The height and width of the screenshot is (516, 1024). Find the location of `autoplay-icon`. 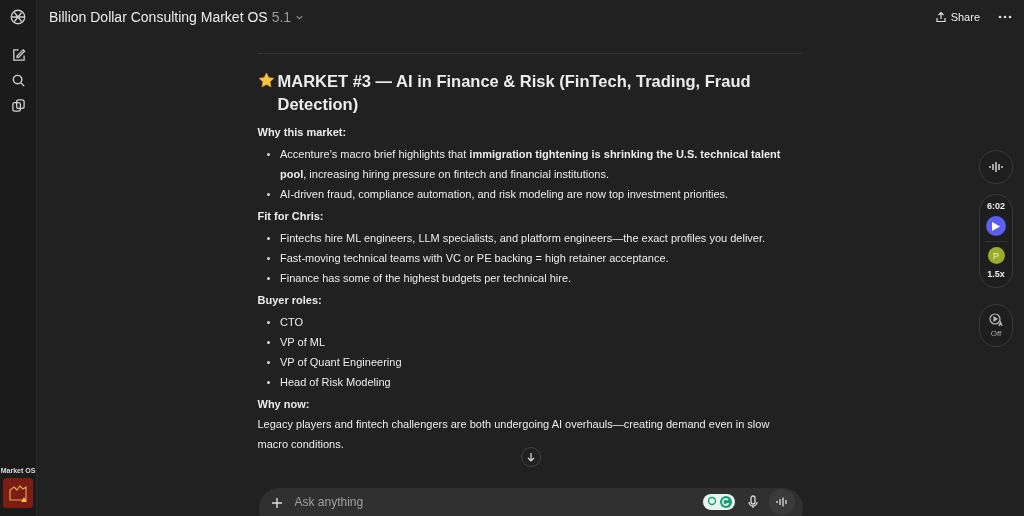

autoplay-icon is located at coordinates (996, 320).